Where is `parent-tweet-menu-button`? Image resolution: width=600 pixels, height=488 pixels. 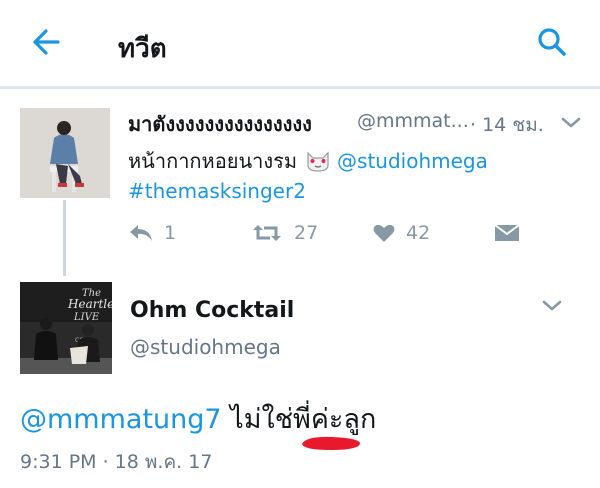 parent-tweet-menu-button is located at coordinates (571, 122).